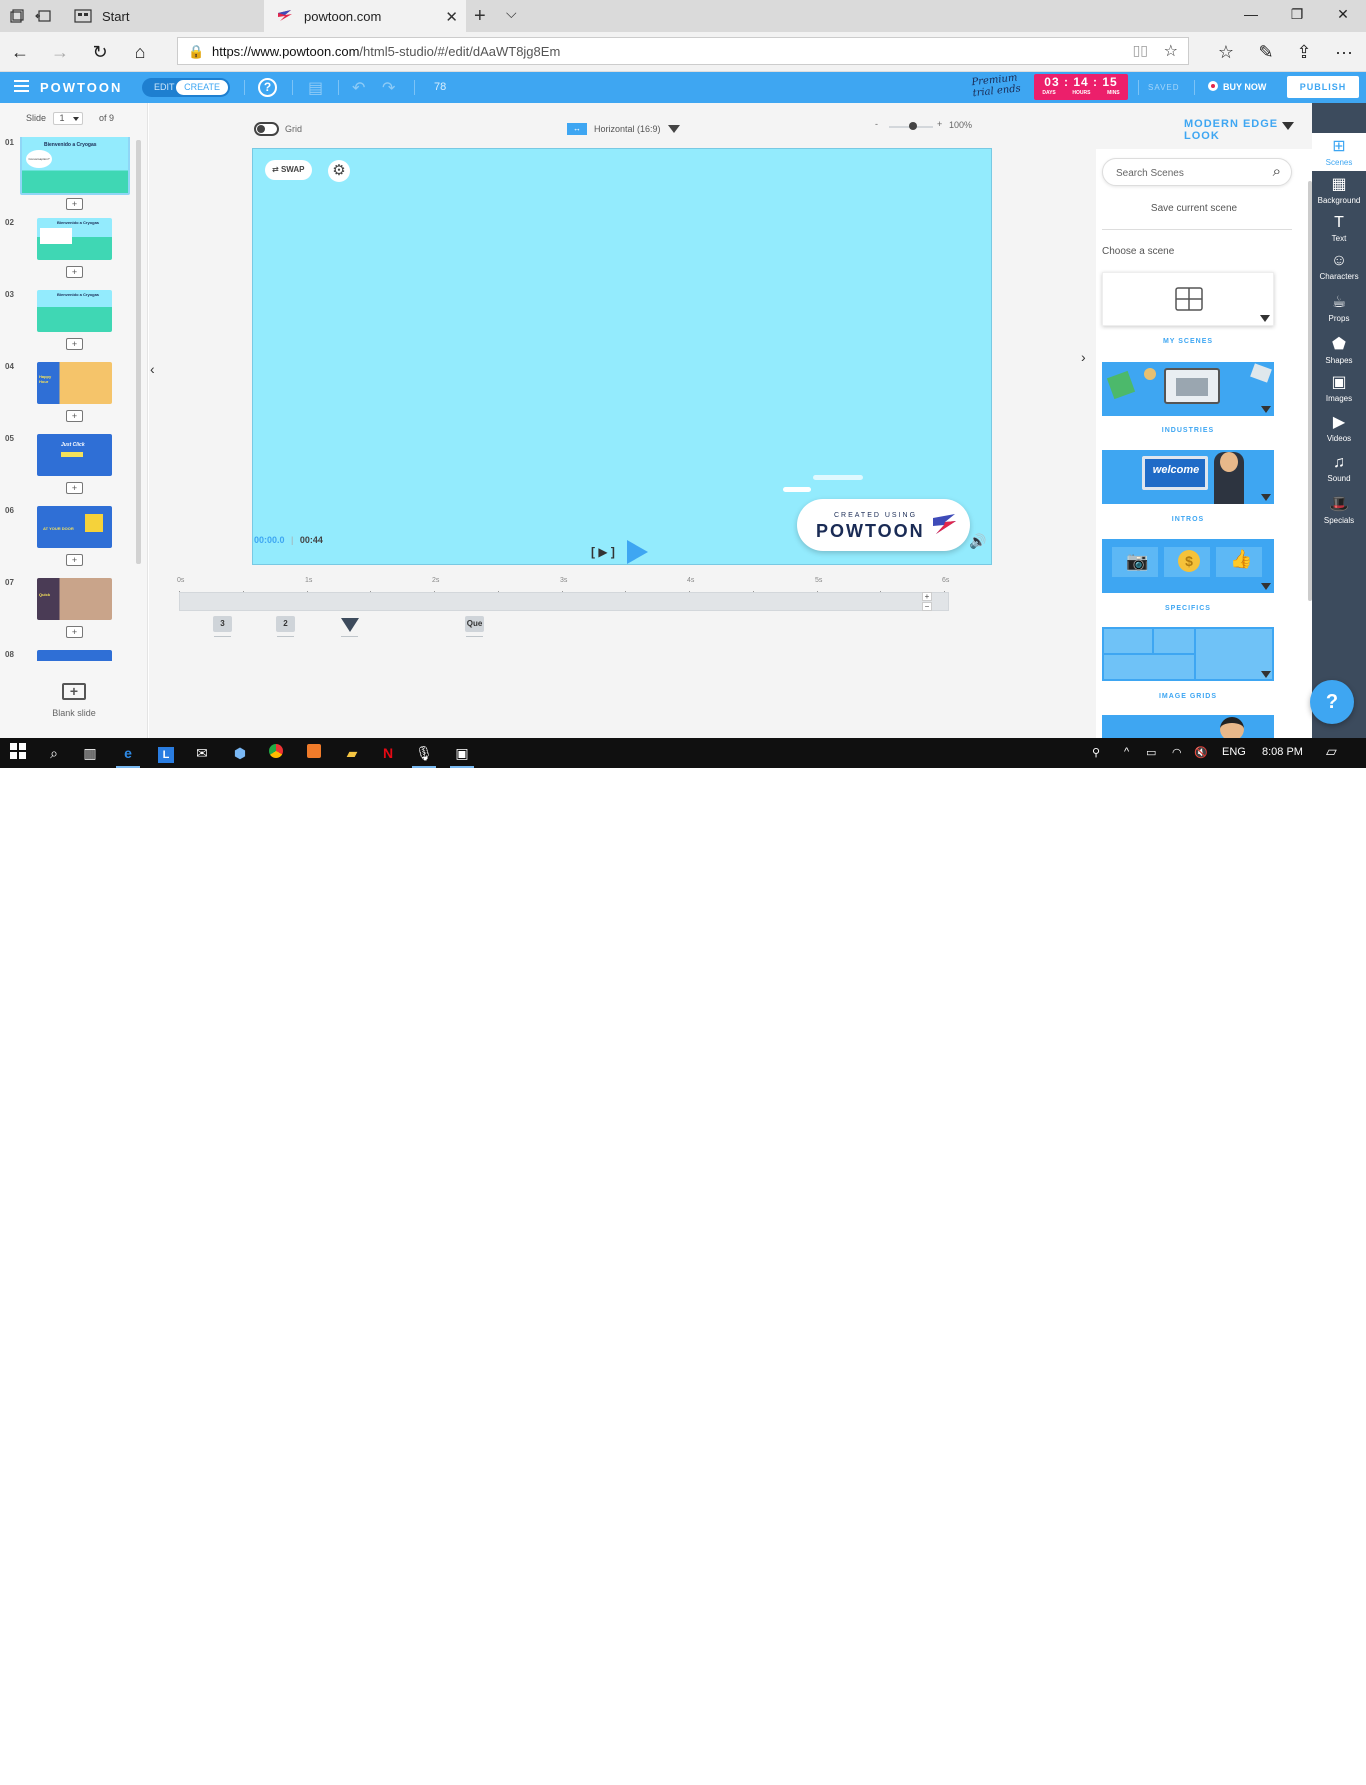  What do you see at coordinates (1083, 357) in the screenshot?
I see `expand-right-panel-icon: ›` at bounding box center [1083, 357].